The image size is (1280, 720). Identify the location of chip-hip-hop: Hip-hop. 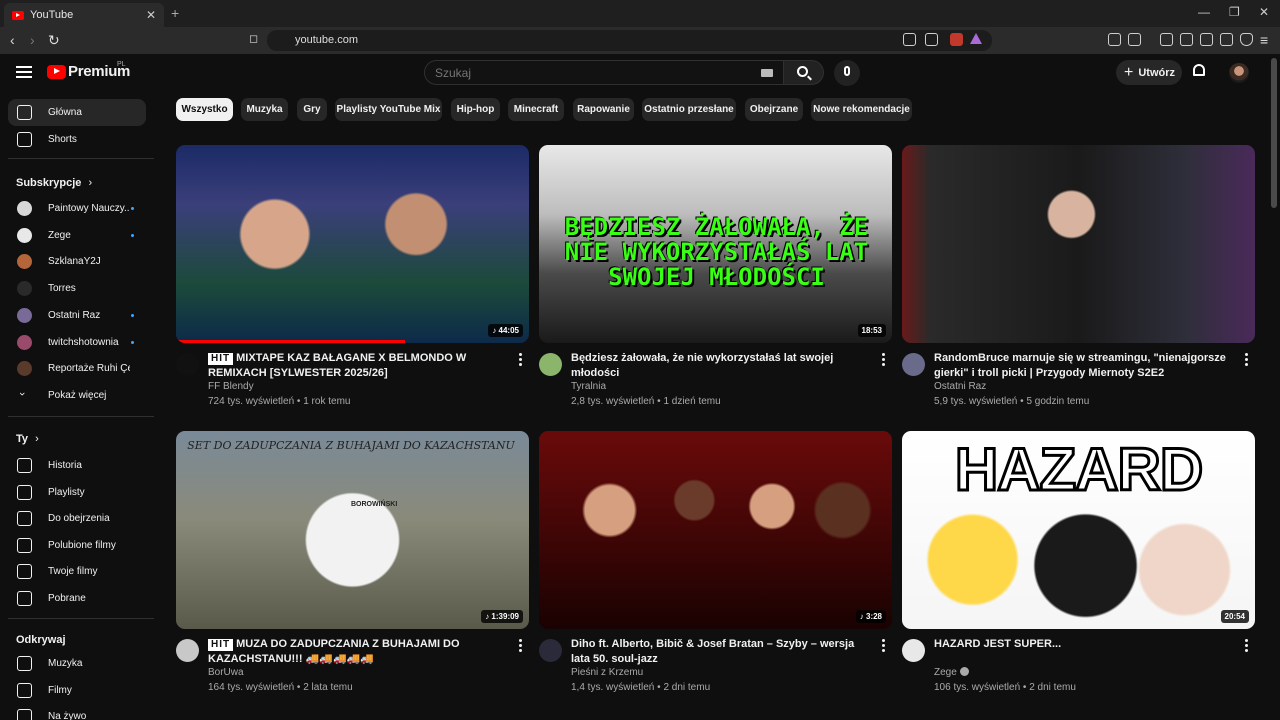
(475, 109).